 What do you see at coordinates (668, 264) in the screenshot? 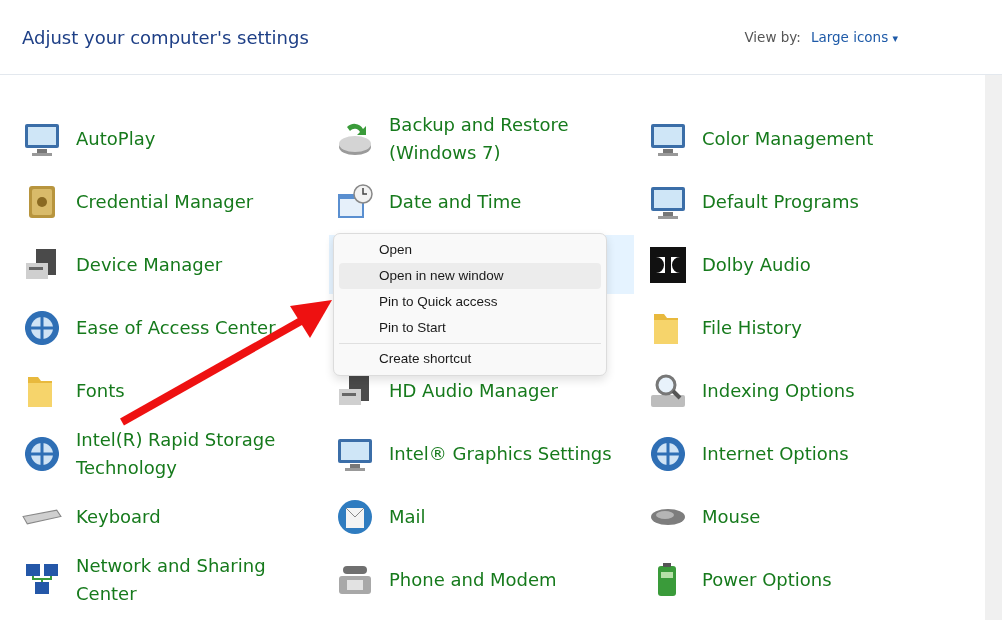
I see `logo-icon` at bounding box center [668, 264].